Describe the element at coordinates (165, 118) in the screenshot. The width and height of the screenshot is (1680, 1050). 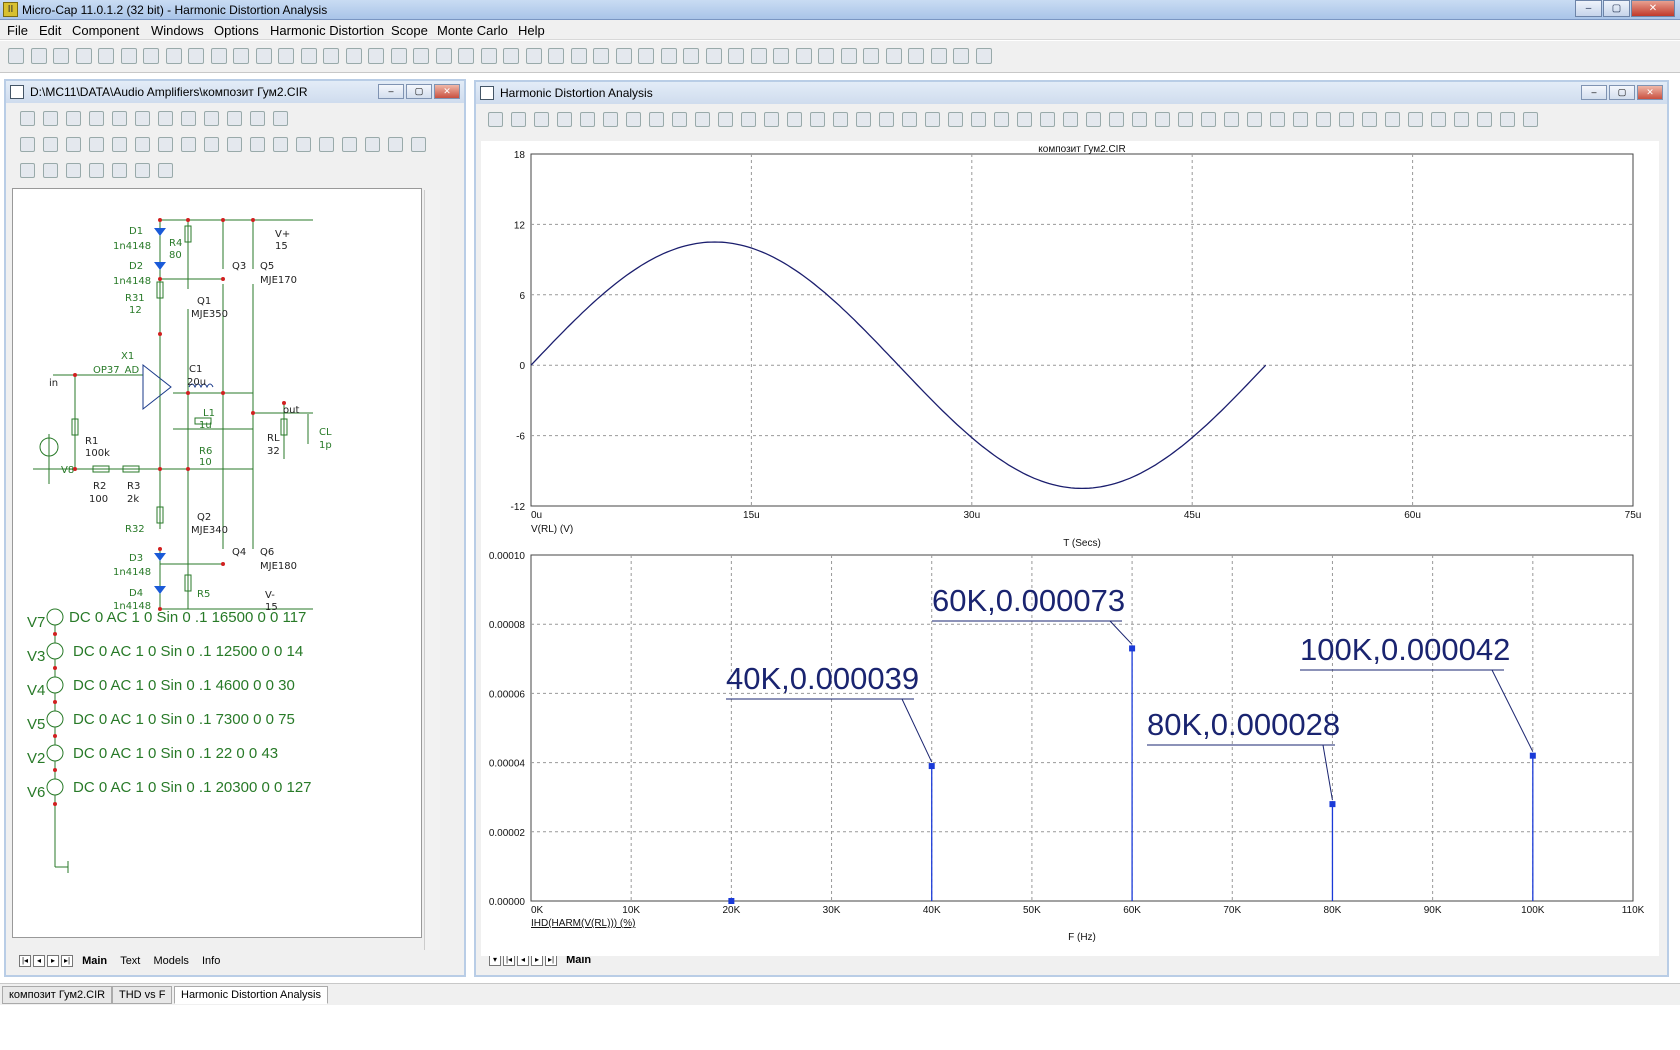
I see `schematic-row1-tool-7-icon` at that location.